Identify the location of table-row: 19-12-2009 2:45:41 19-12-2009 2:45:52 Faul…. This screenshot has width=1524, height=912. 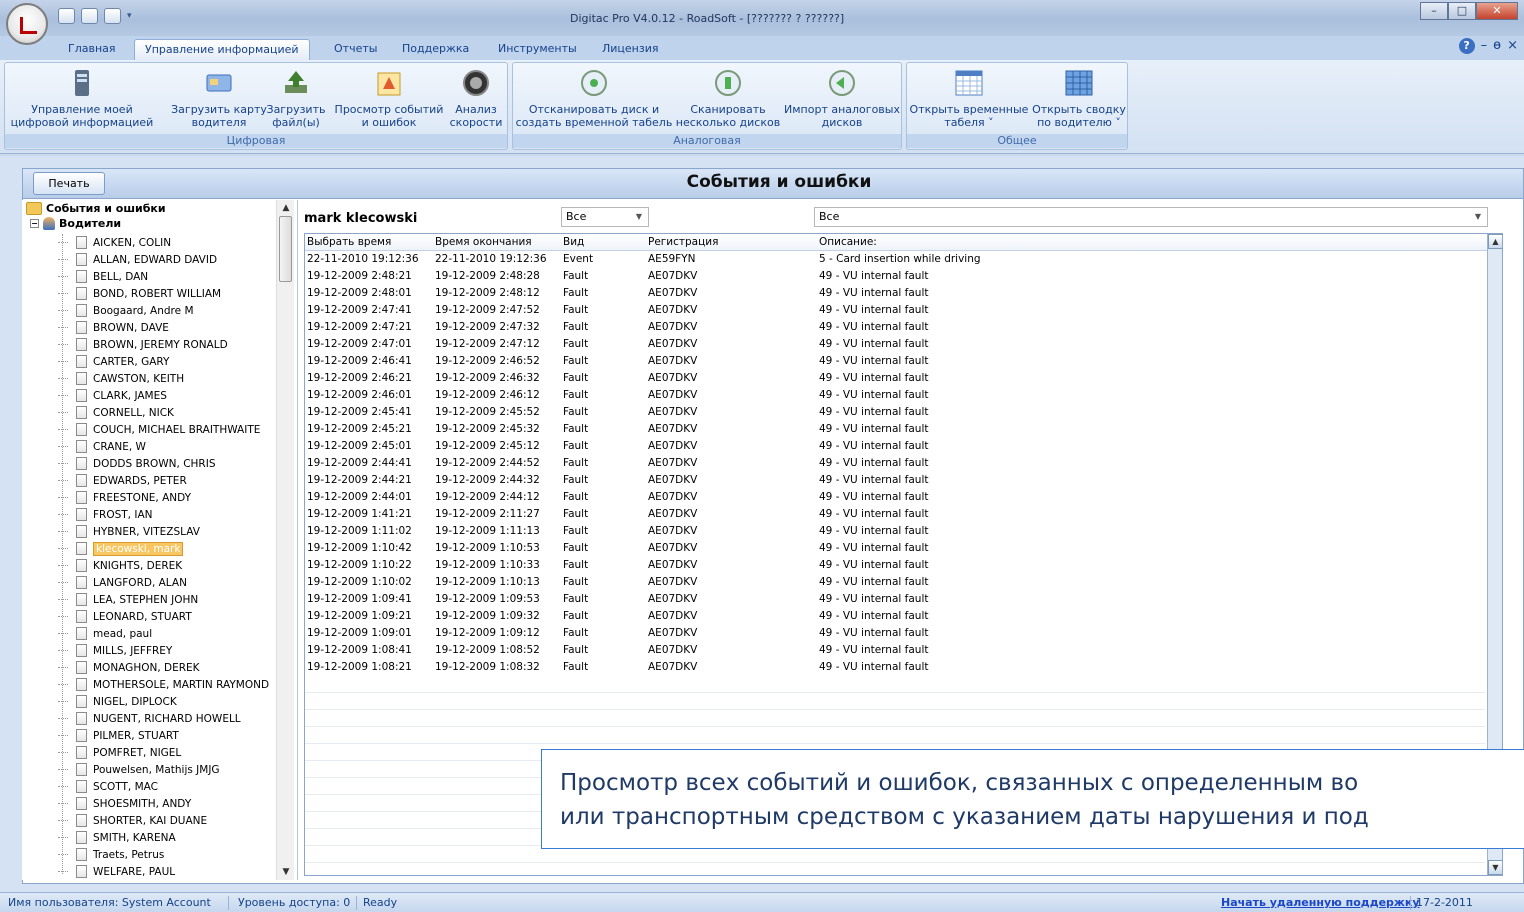
(895, 412).